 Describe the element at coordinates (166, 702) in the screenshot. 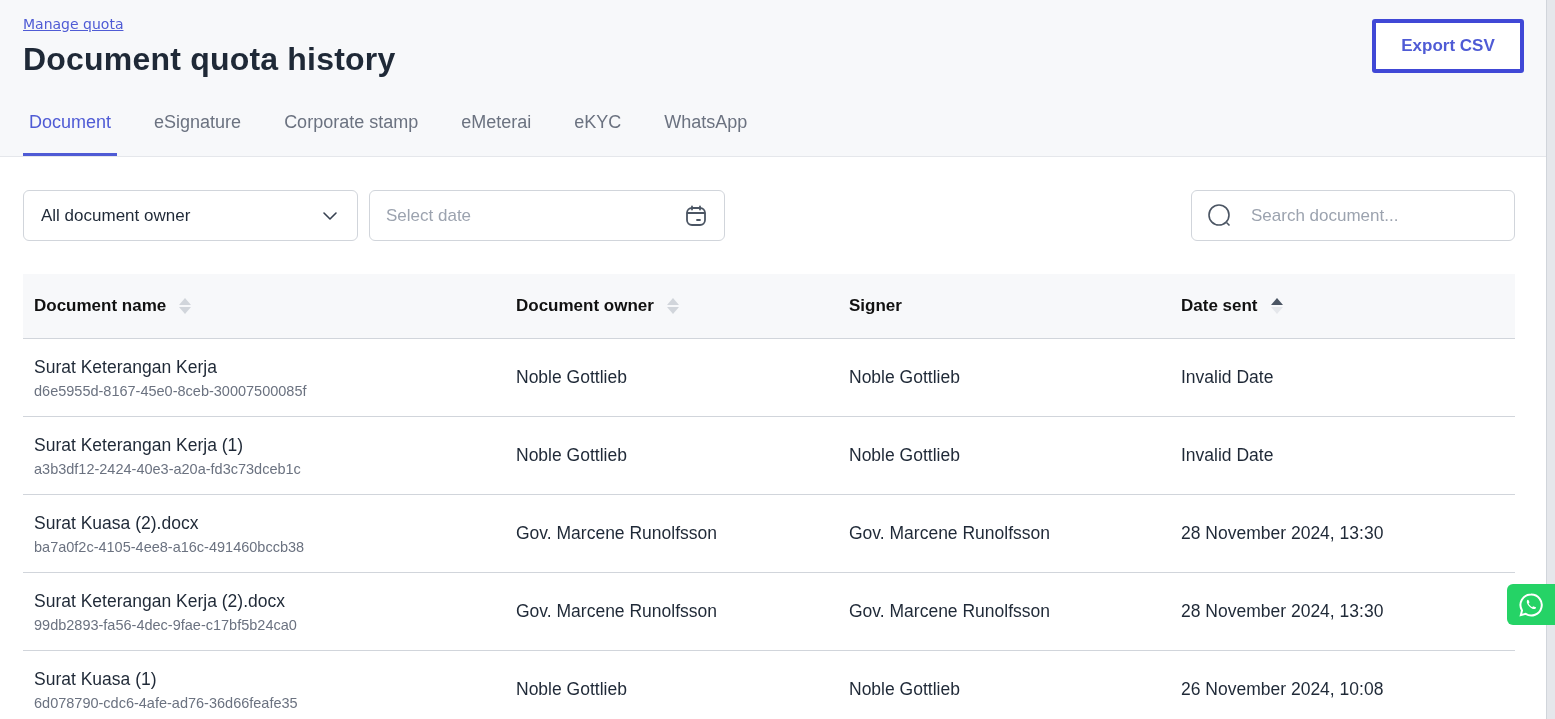

I see `document-id: 6d078790-cdc6-4afe-ad76-36d66feafe35` at that location.